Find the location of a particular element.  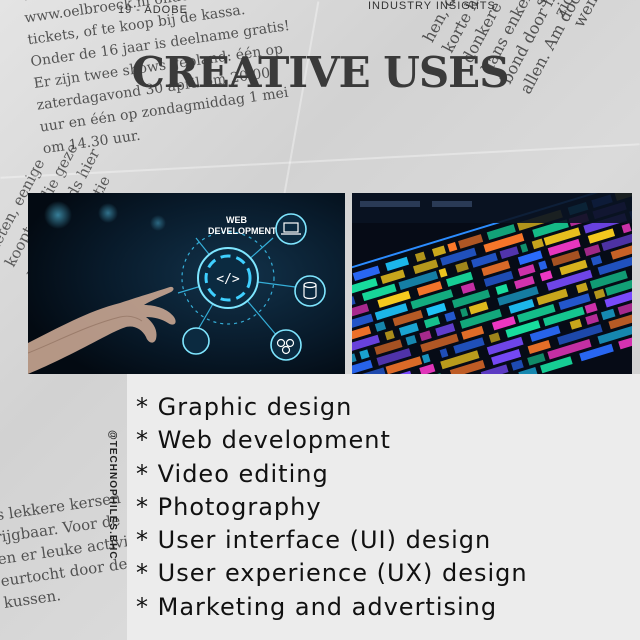

laptop-icon is located at coordinates (291, 229).